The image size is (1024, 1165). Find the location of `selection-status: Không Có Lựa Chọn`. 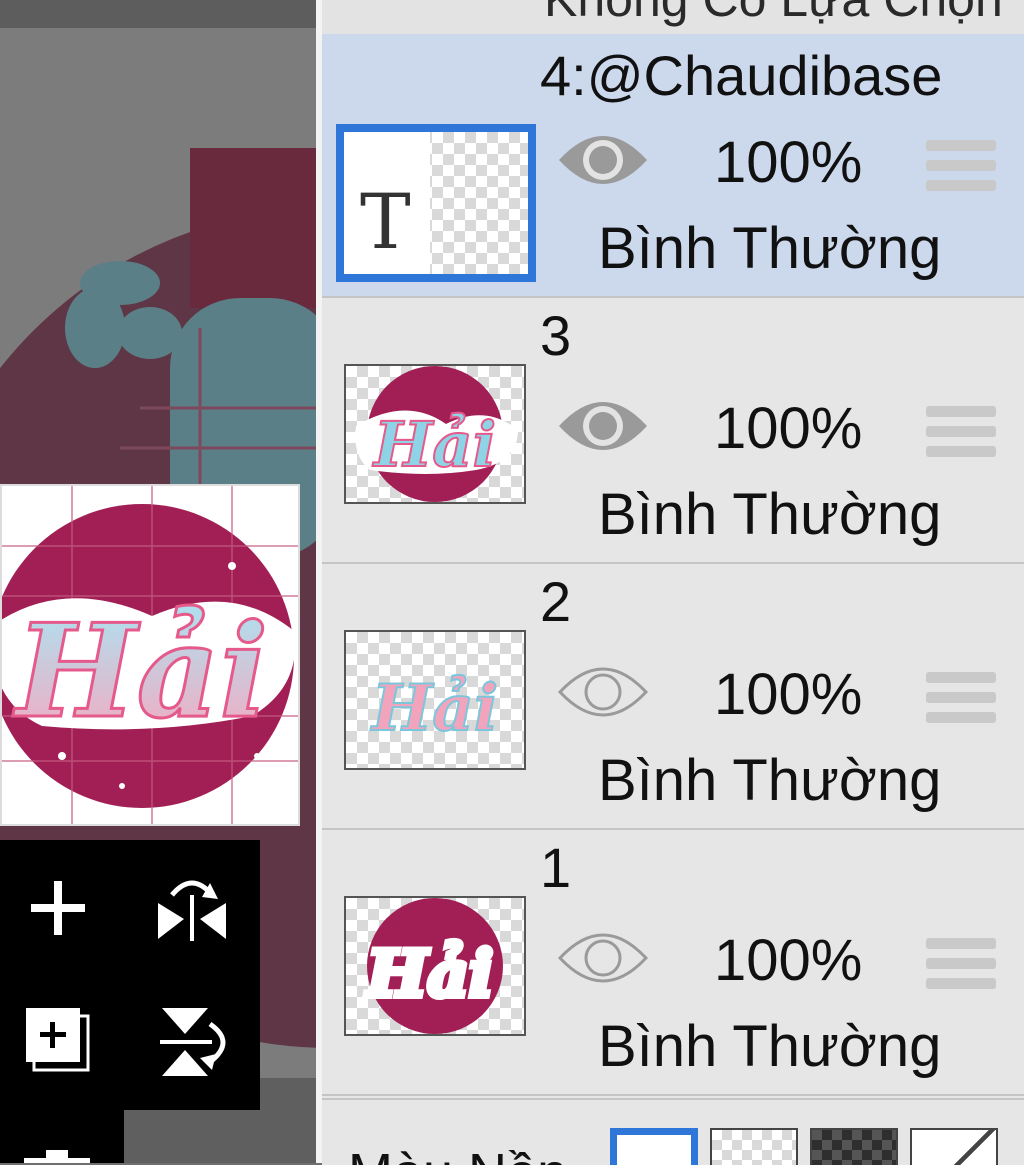

selection-status: Không Có Lựa Chọn is located at coordinates (673, 18).